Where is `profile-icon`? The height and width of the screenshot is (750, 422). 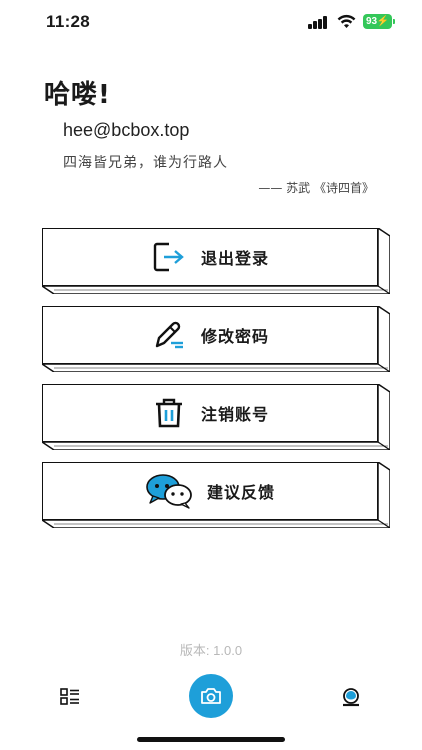 profile-icon is located at coordinates (351, 697).